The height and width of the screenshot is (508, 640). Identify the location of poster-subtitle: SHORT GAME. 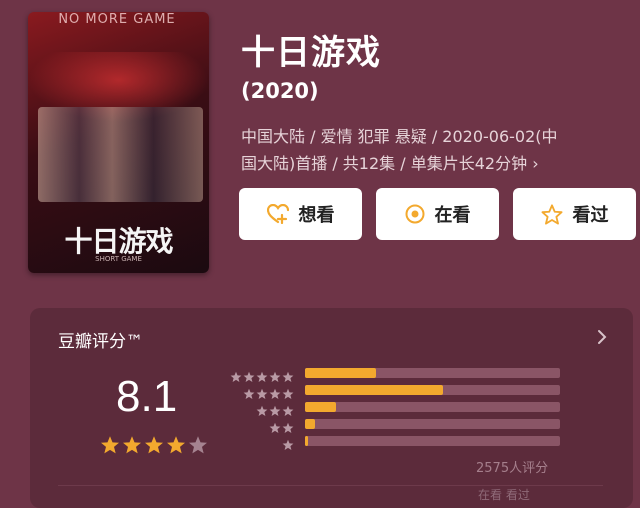
(118, 259).